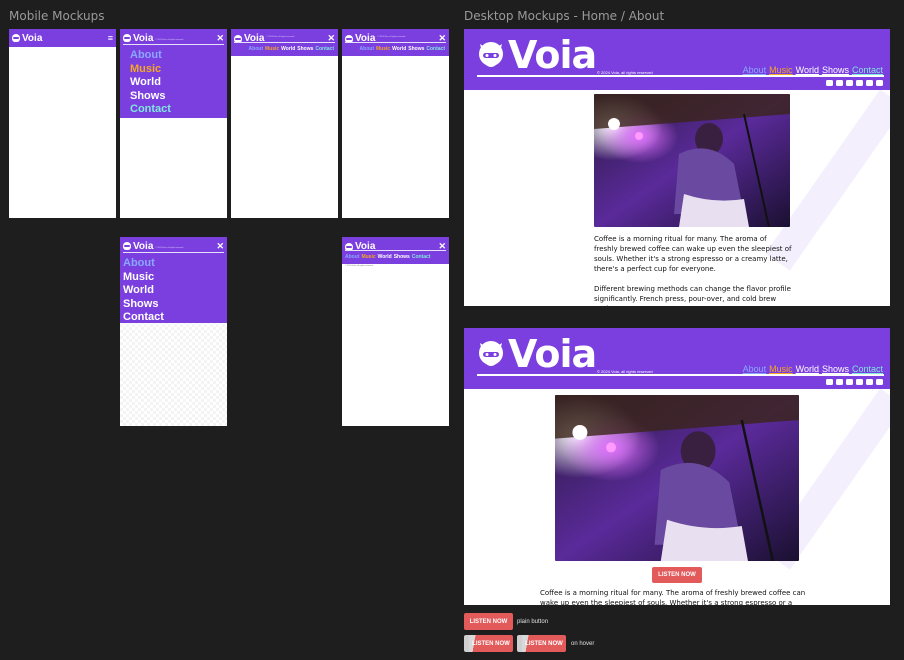  I want to click on social-links, so click(854, 83).